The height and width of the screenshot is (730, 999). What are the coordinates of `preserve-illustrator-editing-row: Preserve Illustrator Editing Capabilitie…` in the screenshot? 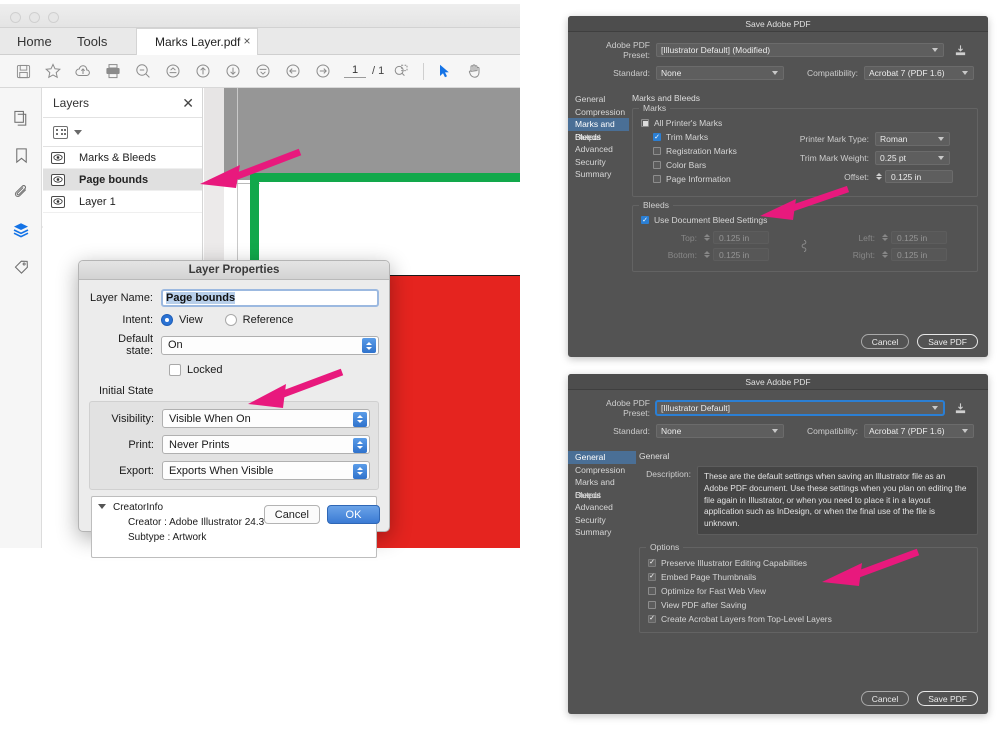 It's located at (808, 563).